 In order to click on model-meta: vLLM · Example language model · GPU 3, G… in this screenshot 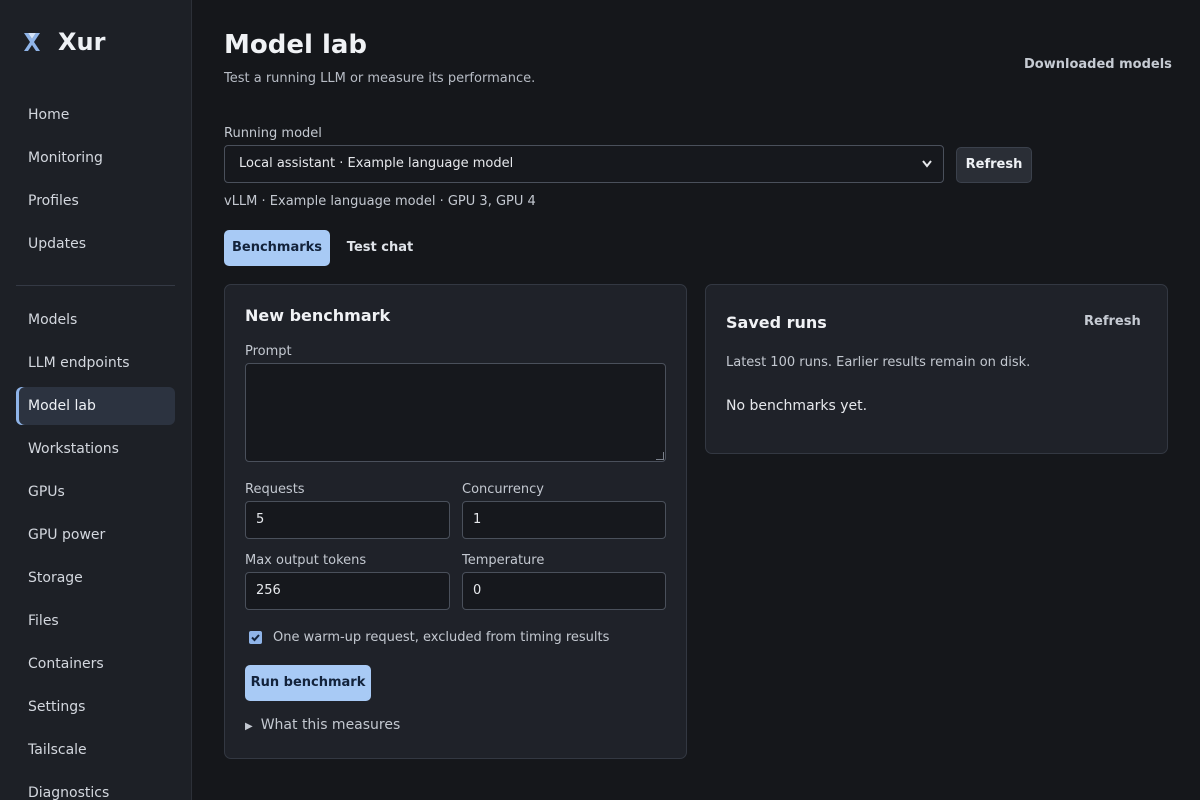, I will do `click(380, 201)`.